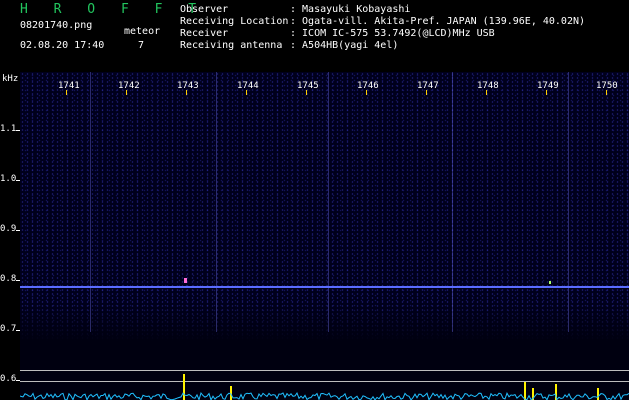 This screenshot has height=400, width=629. Describe the element at coordinates (142, 31) in the screenshot. I see `meteor-count-label: meteor` at that location.